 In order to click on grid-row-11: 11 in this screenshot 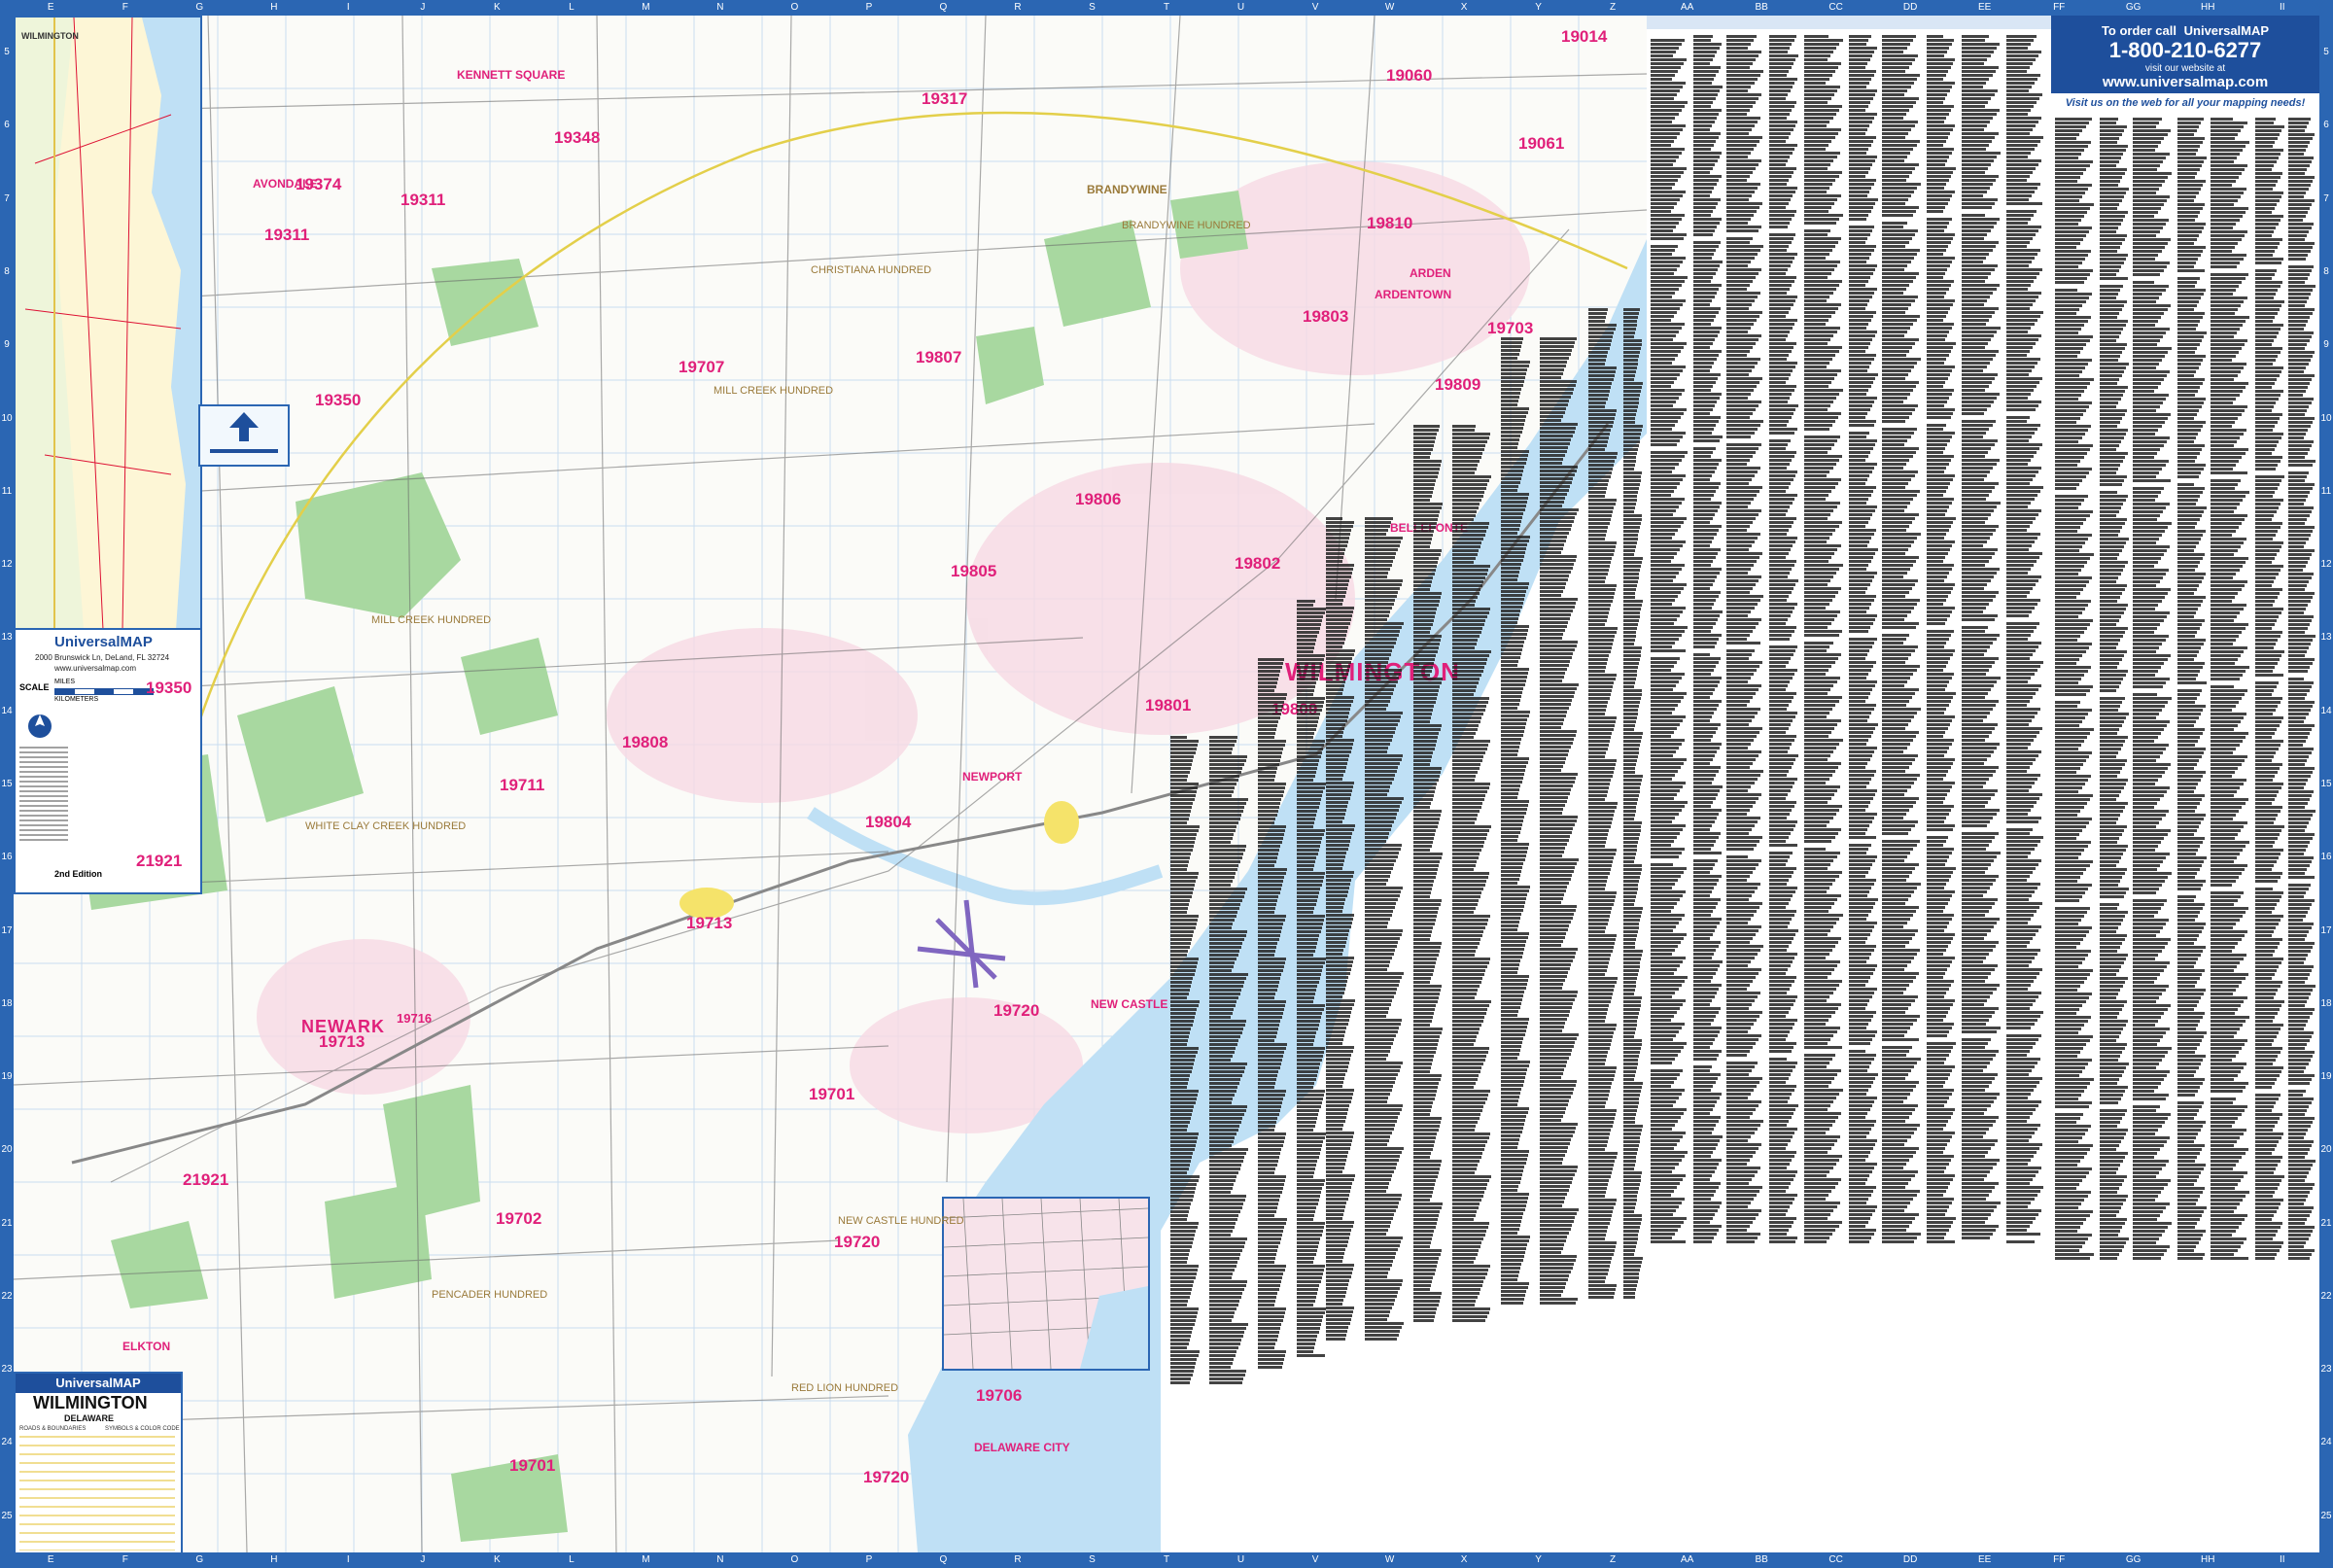, I will do `click(2326, 491)`.